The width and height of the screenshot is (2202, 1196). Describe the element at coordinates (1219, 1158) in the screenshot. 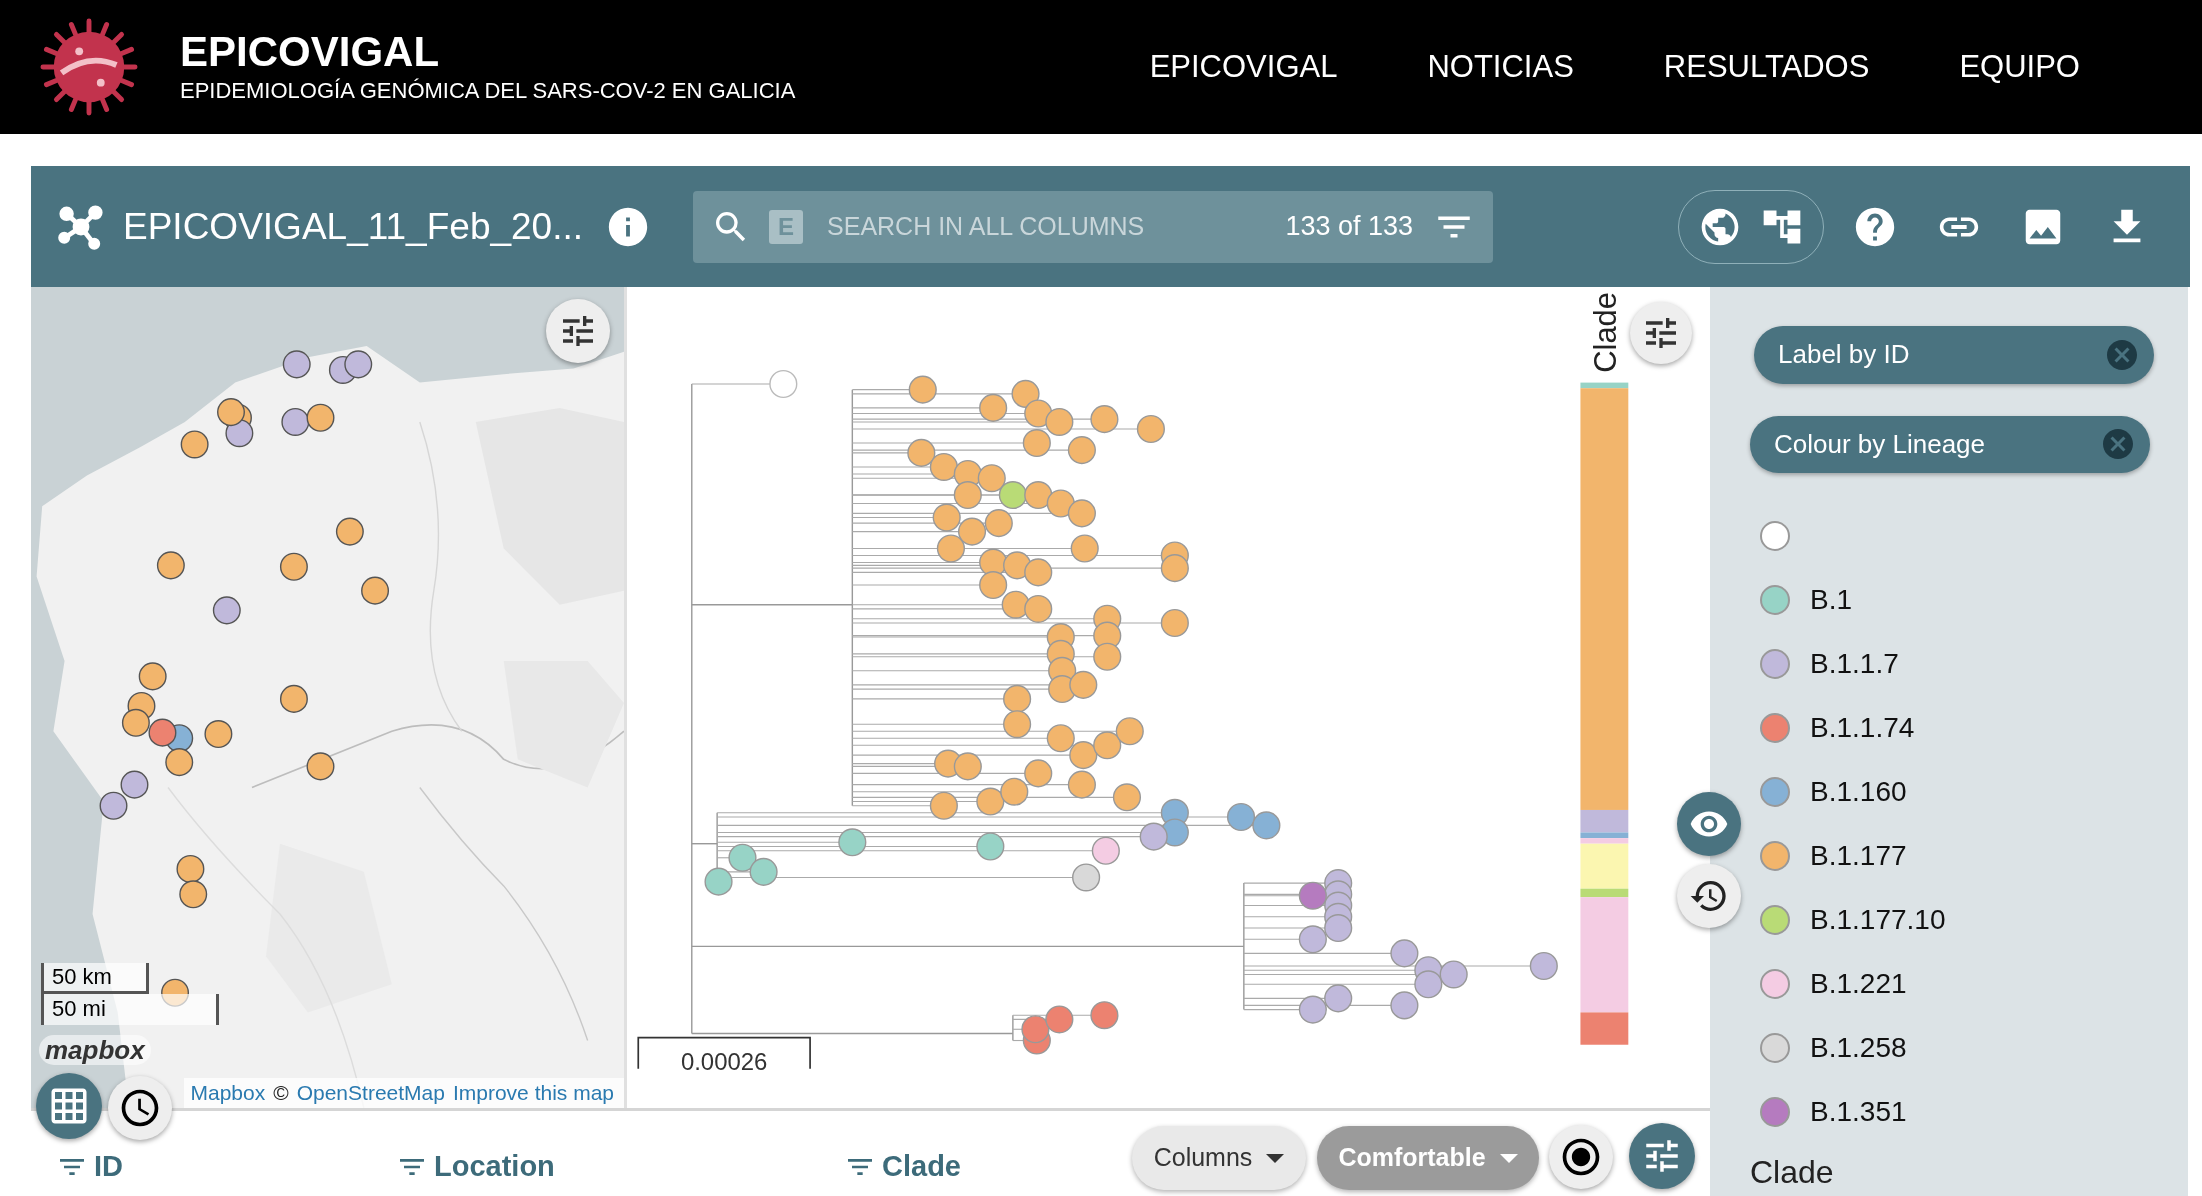

I see `columns-dropdown: Columns` at that location.